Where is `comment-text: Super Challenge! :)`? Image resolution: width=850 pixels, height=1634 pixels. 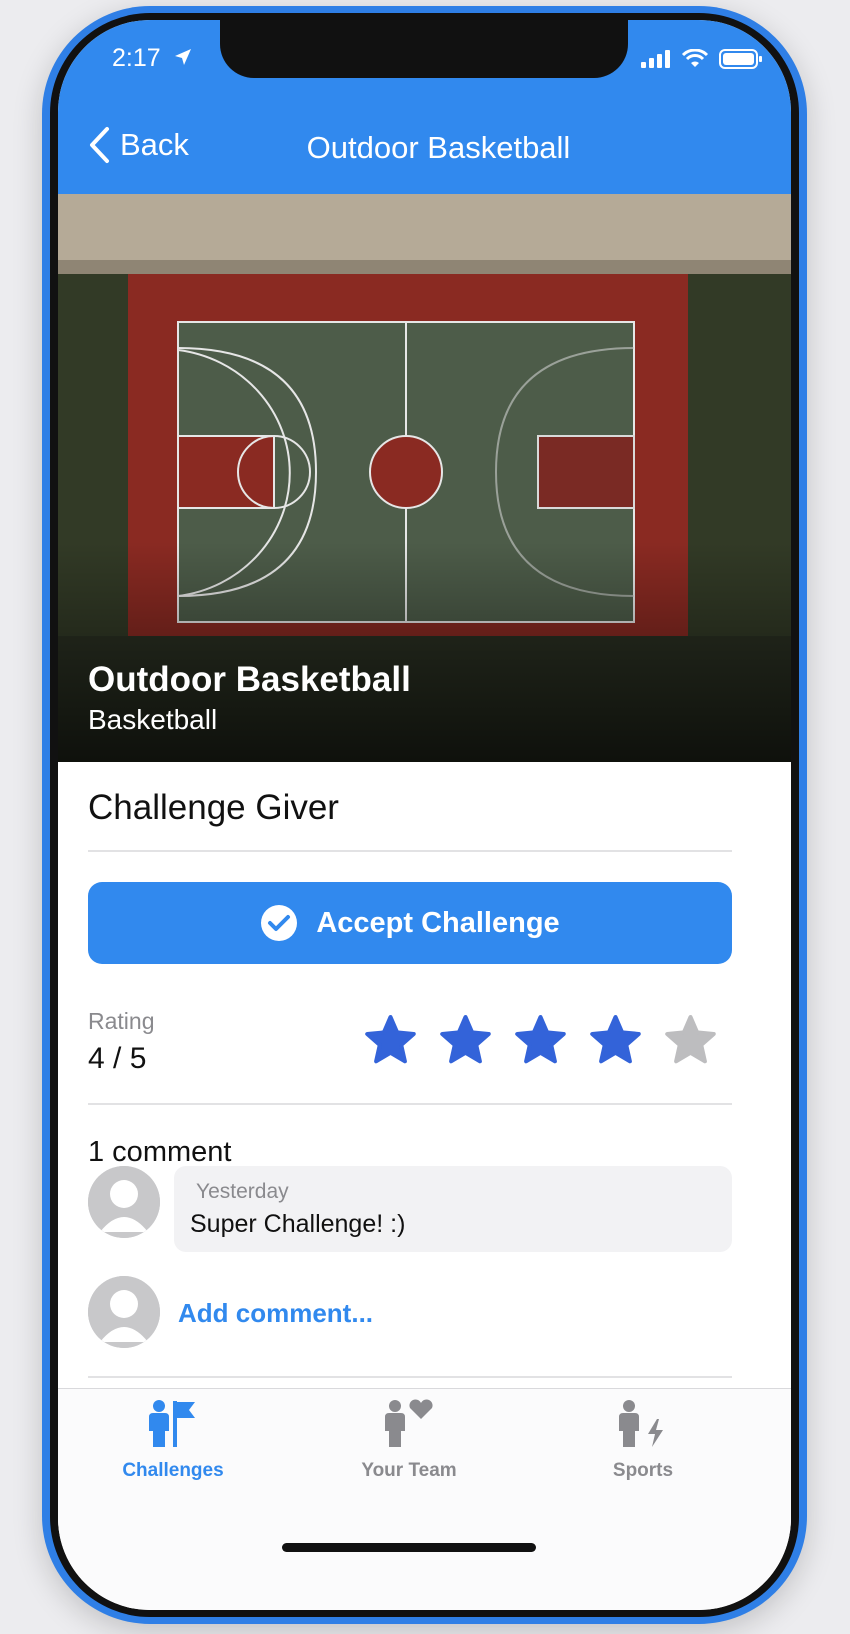
comment-text: Super Challenge! :) is located at coordinates (298, 1224).